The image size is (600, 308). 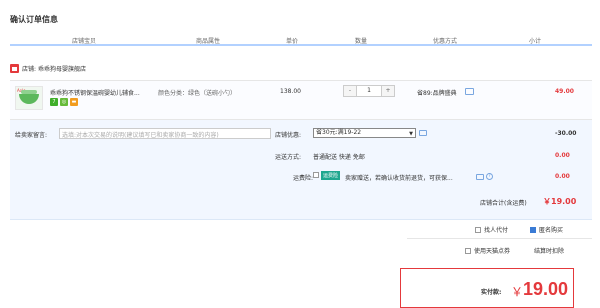 What do you see at coordinates (34, 19) in the screenshot?
I see `page-title: 确认订单信息` at bounding box center [34, 19].